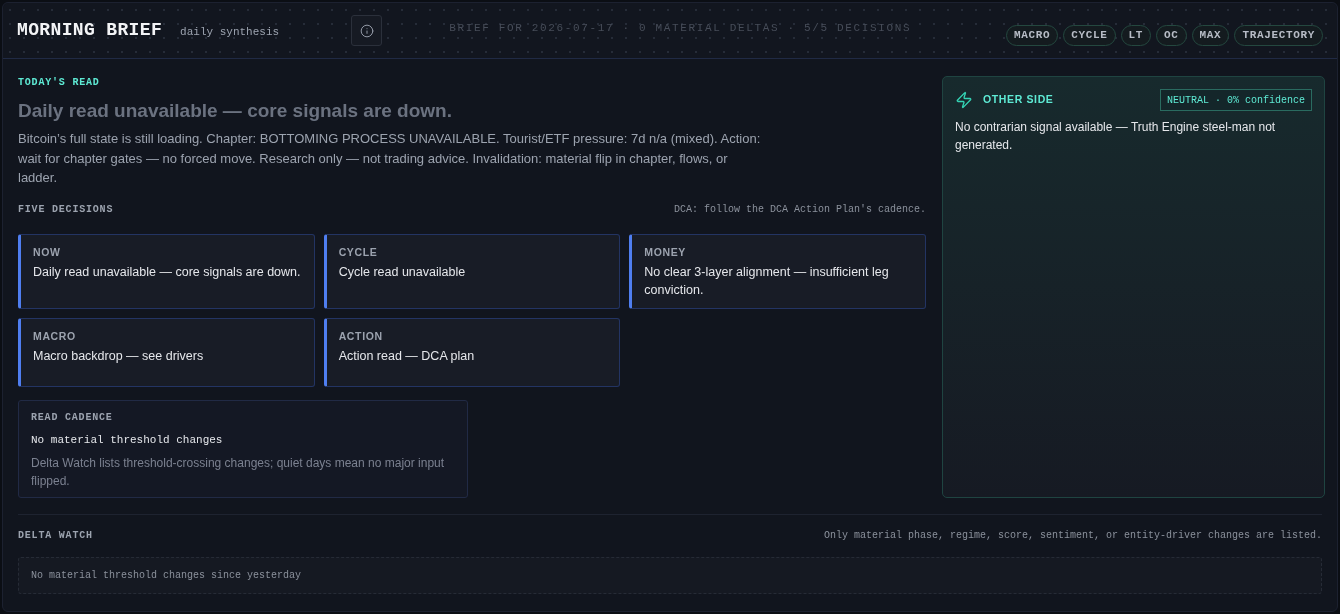 Image resolution: width=1340 pixels, height=614 pixels. Describe the element at coordinates (964, 100) in the screenshot. I see `lightning-icon` at that location.